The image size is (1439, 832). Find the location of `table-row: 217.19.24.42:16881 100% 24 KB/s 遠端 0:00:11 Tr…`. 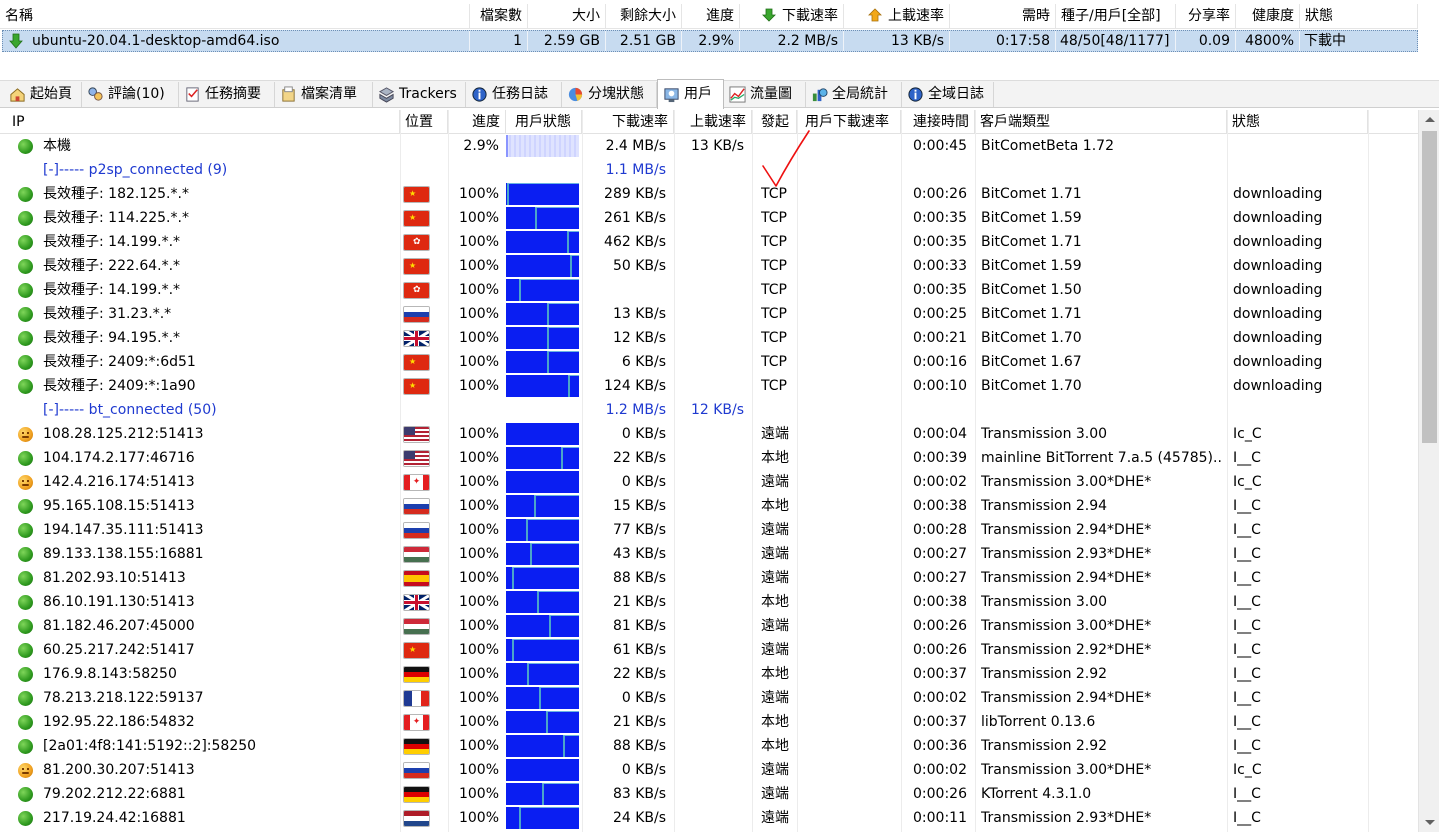

table-row: 217.19.24.42:16881 100% 24 KB/s 遠端 0:00:11 Tr… is located at coordinates (709, 818).